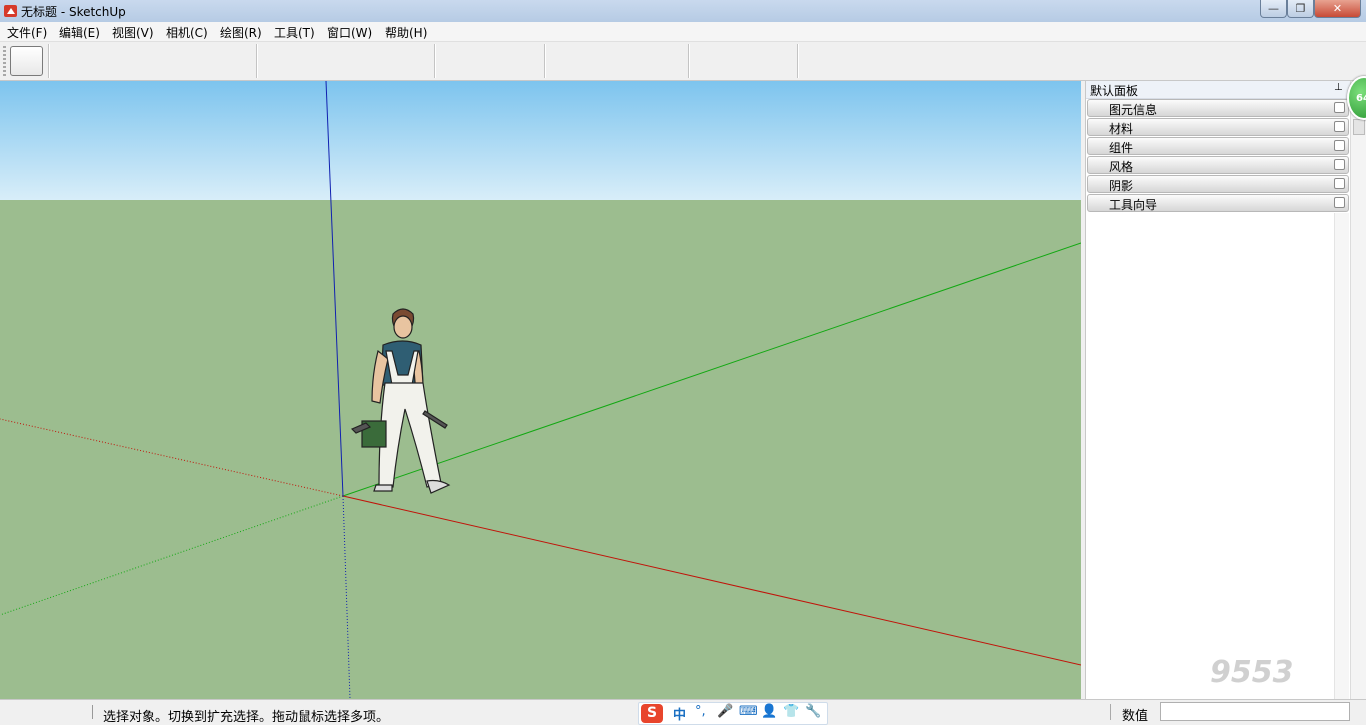 Image resolution: width=1366 pixels, height=725 pixels. What do you see at coordinates (1121, 186) in the screenshot?
I see `panel-label: 阴影` at bounding box center [1121, 186].